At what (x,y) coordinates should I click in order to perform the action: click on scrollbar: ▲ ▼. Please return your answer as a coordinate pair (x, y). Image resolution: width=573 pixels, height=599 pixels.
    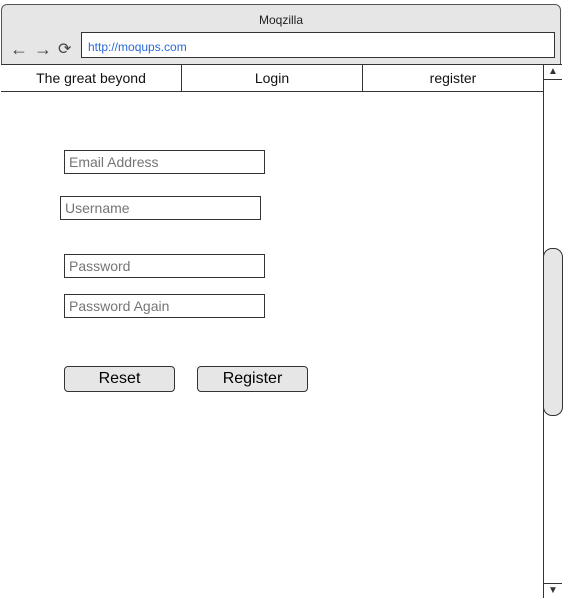
    Looking at the image, I should click on (553, 331).